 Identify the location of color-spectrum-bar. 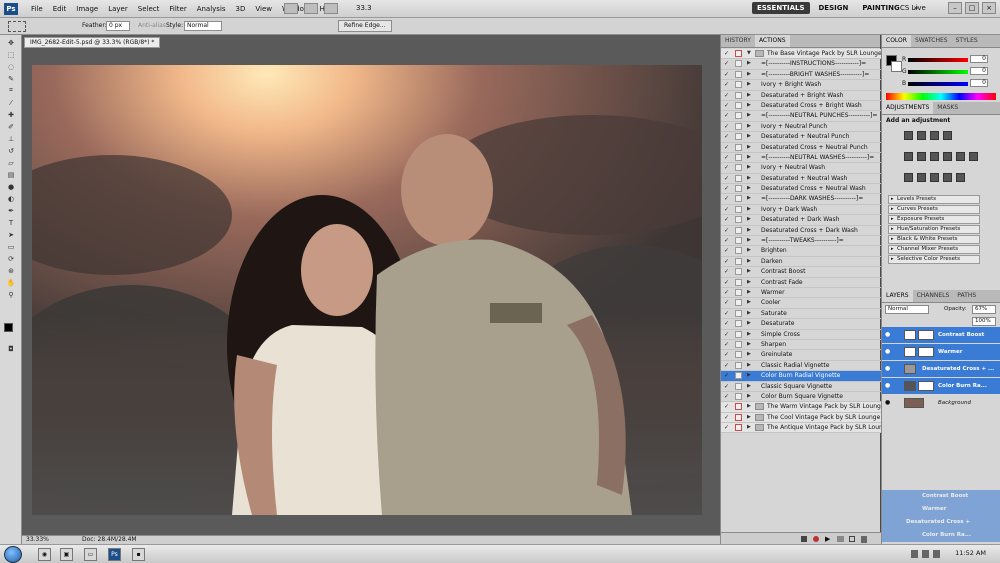
(941, 96).